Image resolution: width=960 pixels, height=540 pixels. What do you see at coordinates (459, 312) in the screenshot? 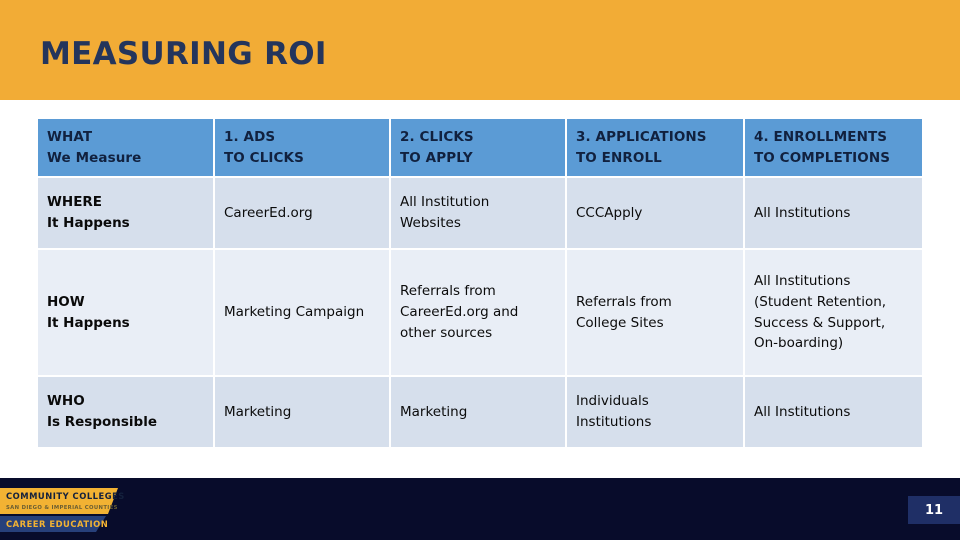
I see `cell-line: CareerEd.org and` at bounding box center [459, 312].